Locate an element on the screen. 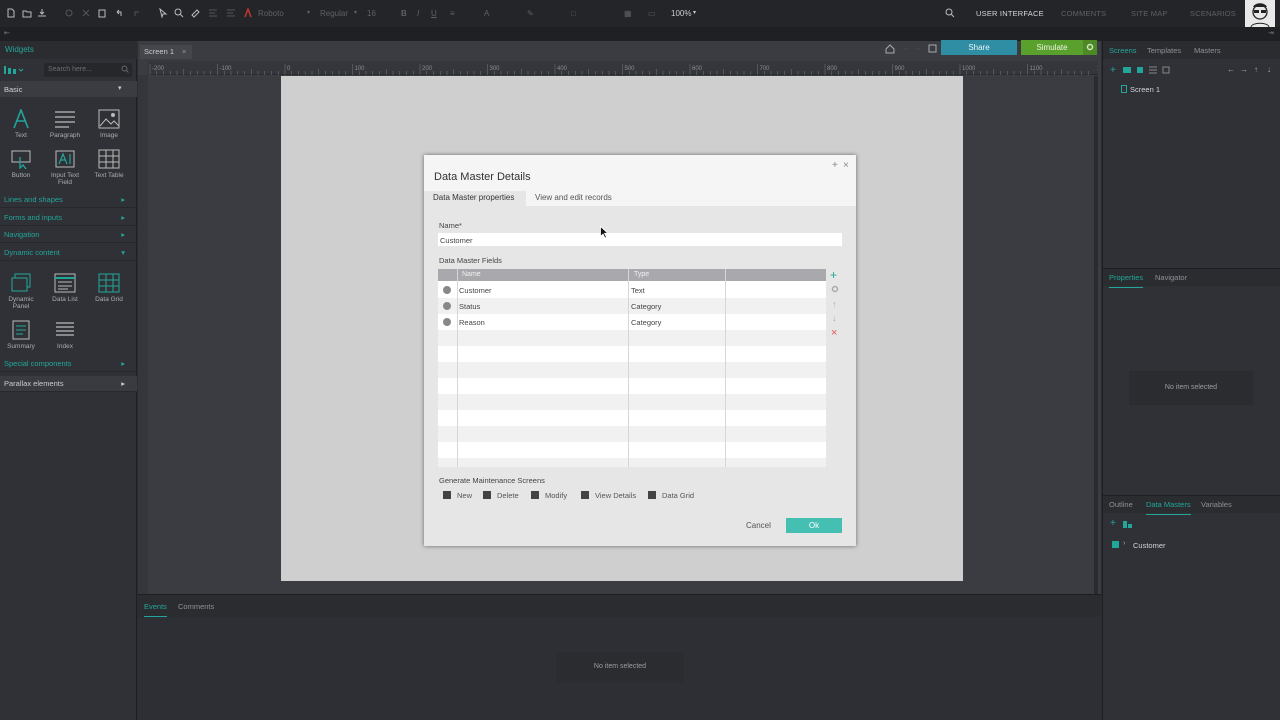  checkbox-modify: Modify is located at coordinates (549, 495).